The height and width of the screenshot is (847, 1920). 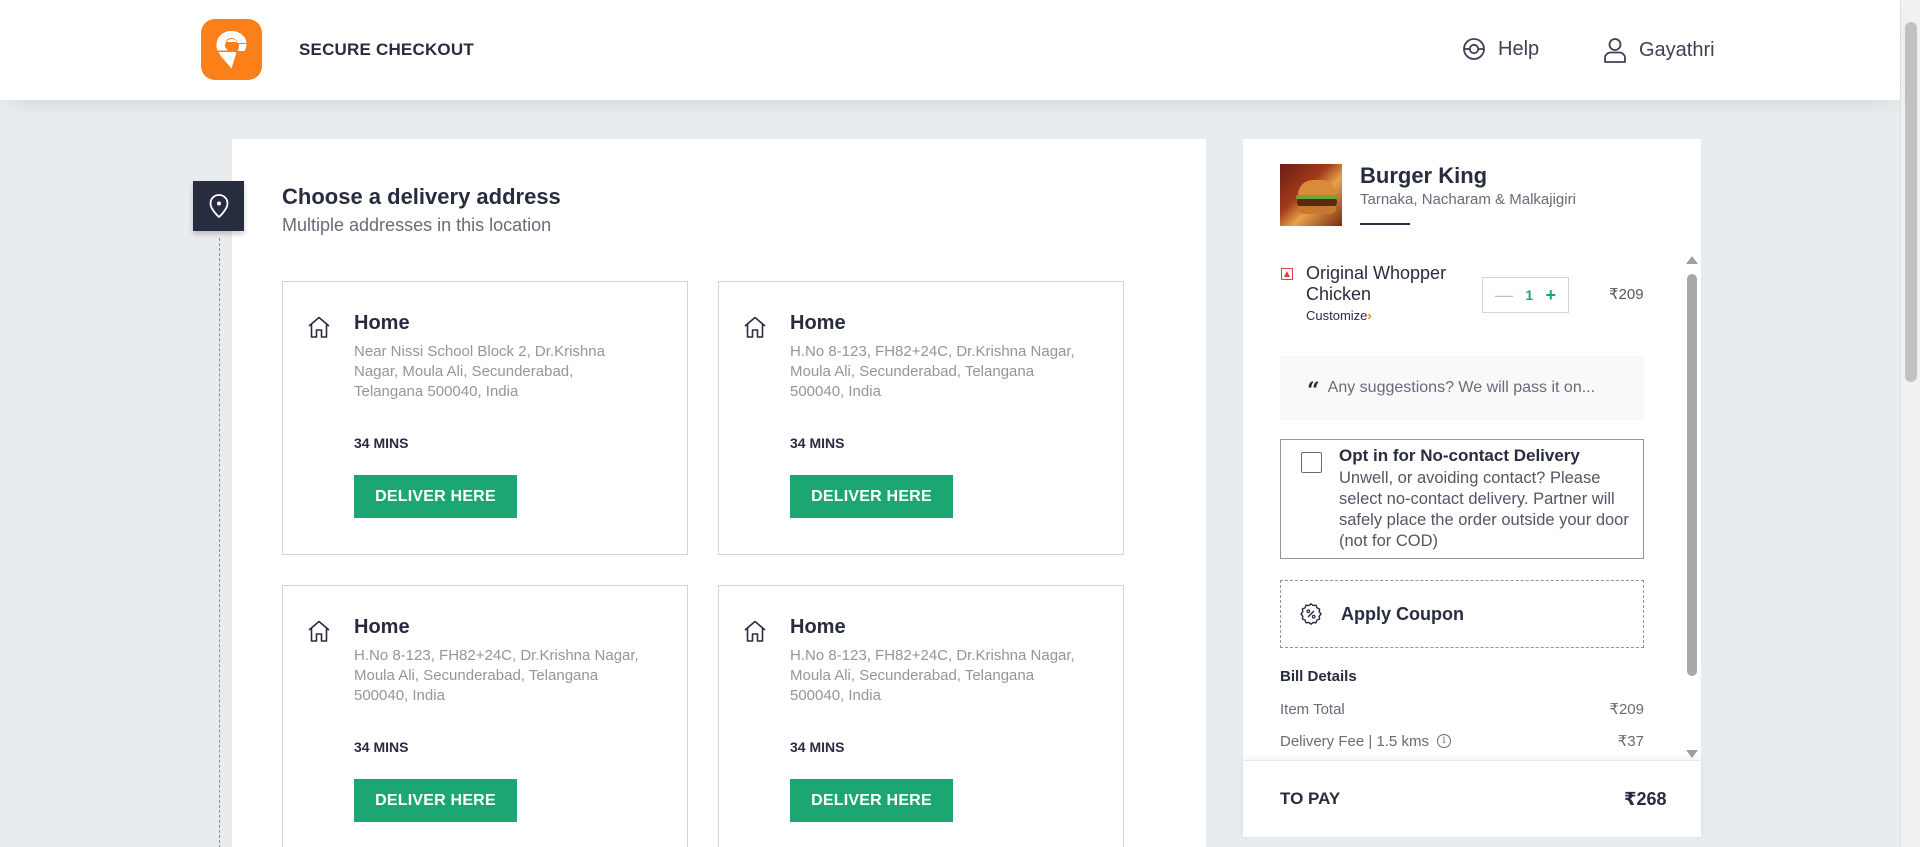 What do you see at coordinates (1462, 741) in the screenshot?
I see `bill-row-delivery-fee: Delivery Fee | 1.5 kms i ₹37` at bounding box center [1462, 741].